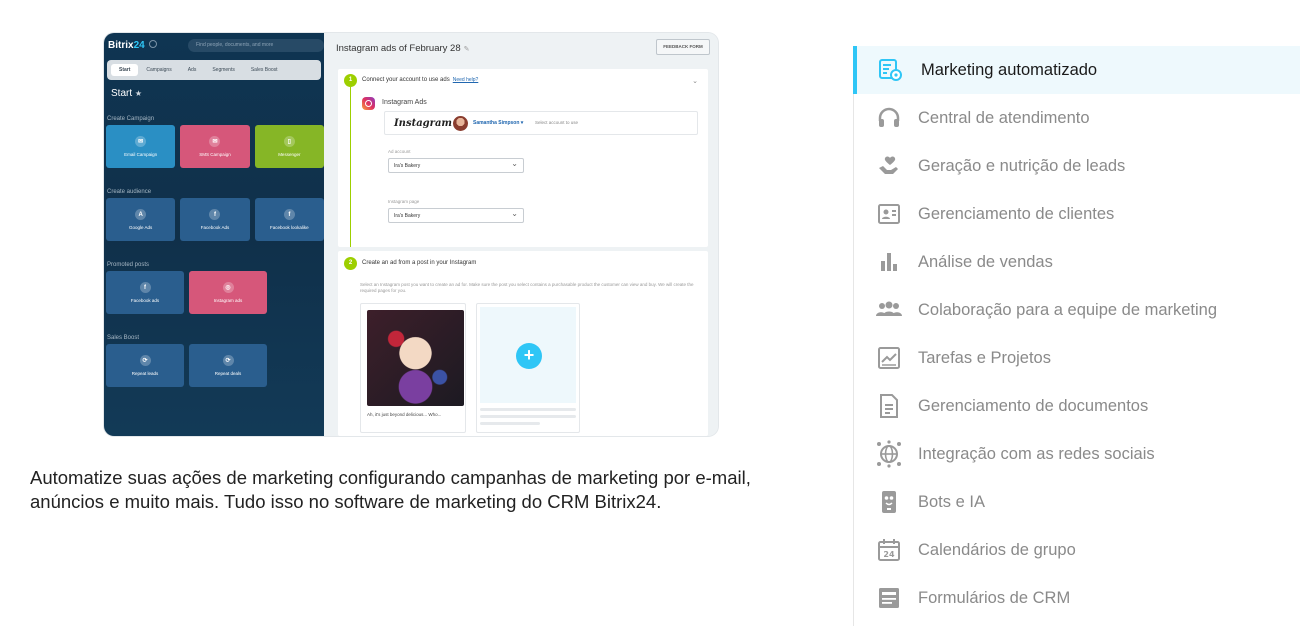  I want to click on menu-item-gerenciamento-de-clientes: Gerenciamento de clientes, so click(1077, 214).